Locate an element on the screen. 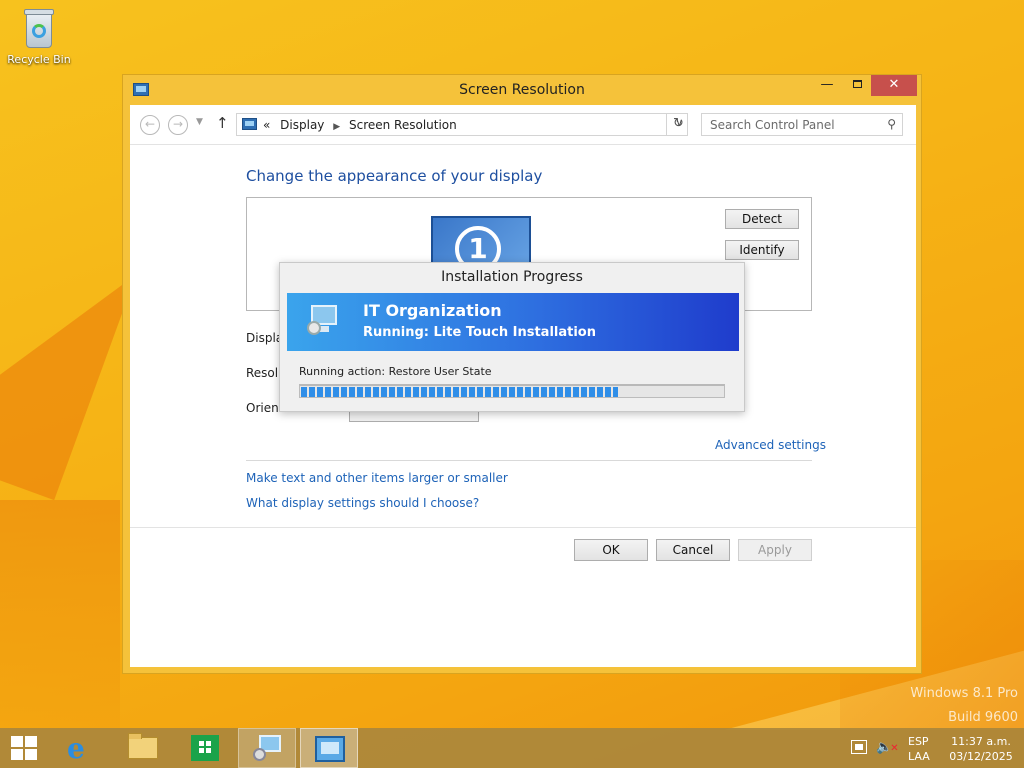 This screenshot has height=768, width=1024. identify-button: Identify is located at coordinates (762, 250).